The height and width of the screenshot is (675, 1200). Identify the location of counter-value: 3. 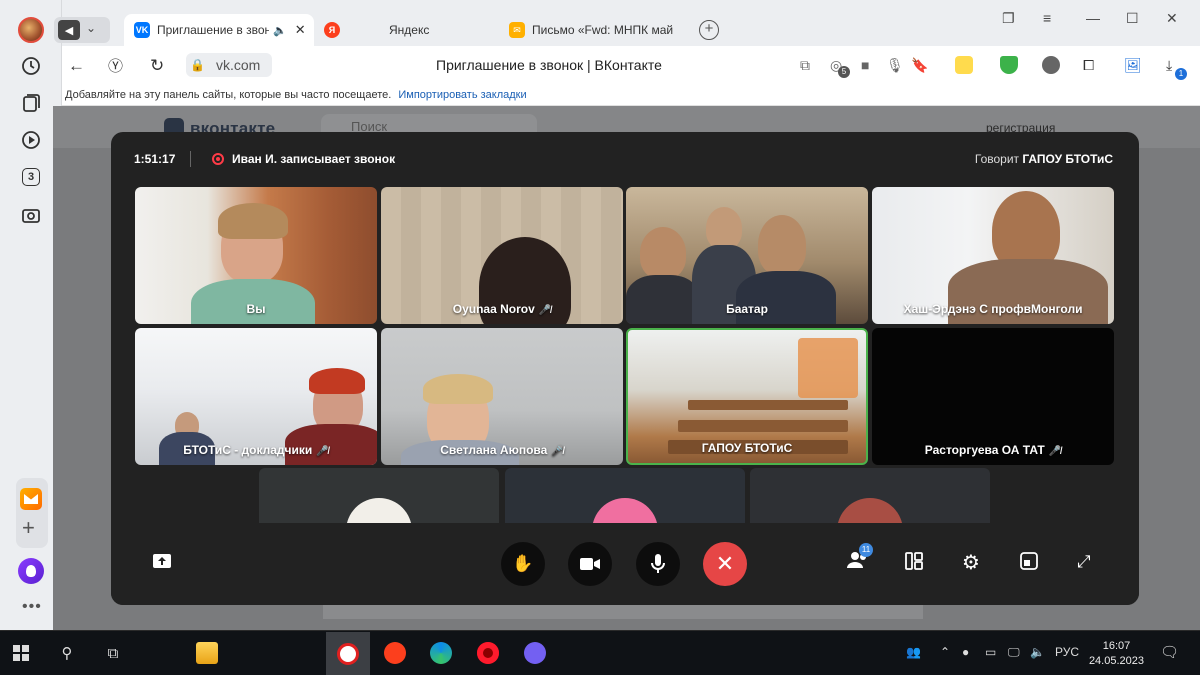
(31, 177).